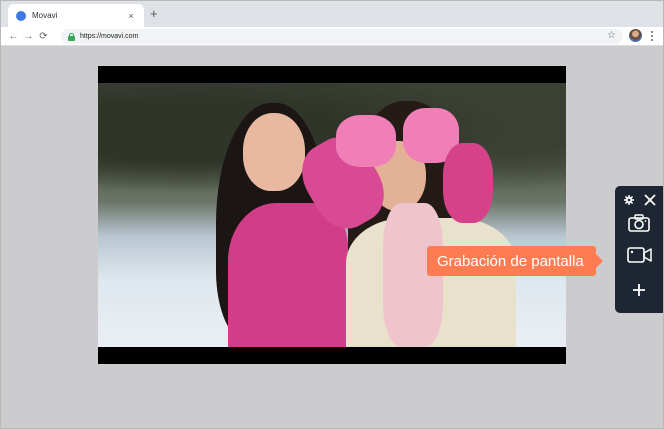 This screenshot has height=429, width=664. Describe the element at coordinates (650, 200) in the screenshot. I see `close-icon` at that location.